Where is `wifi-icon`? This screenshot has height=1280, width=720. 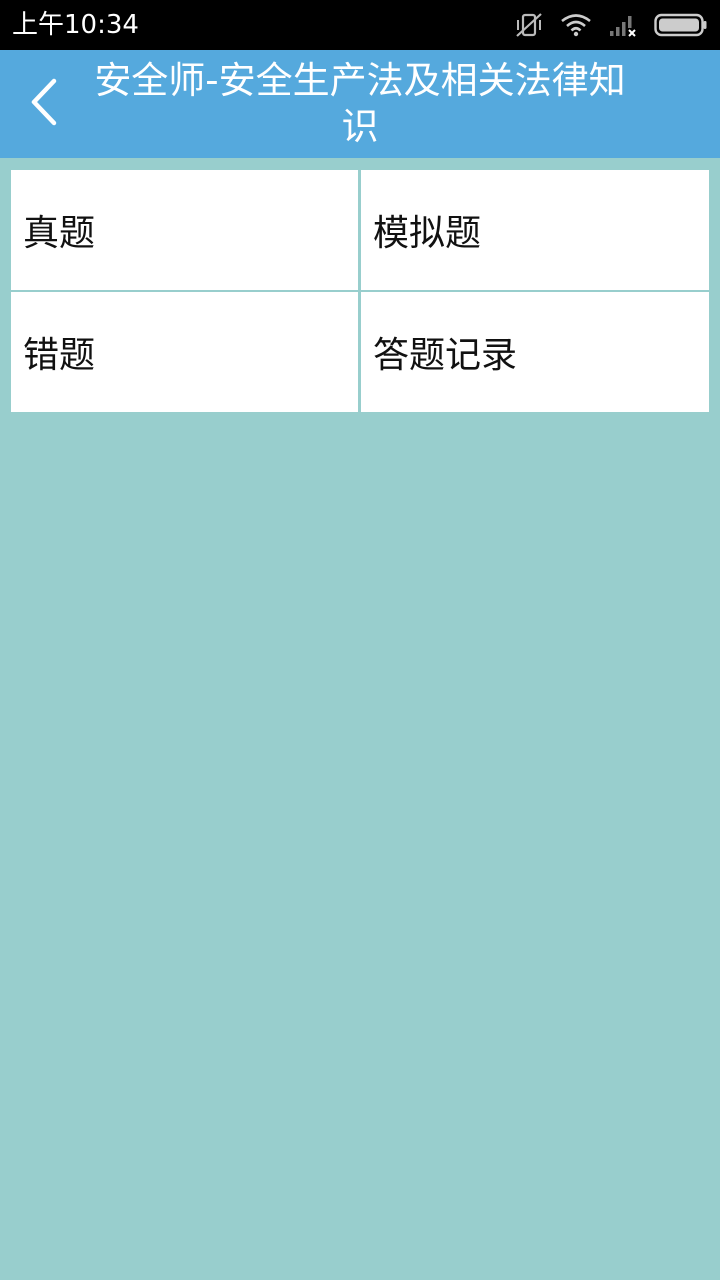 wifi-icon is located at coordinates (576, 25).